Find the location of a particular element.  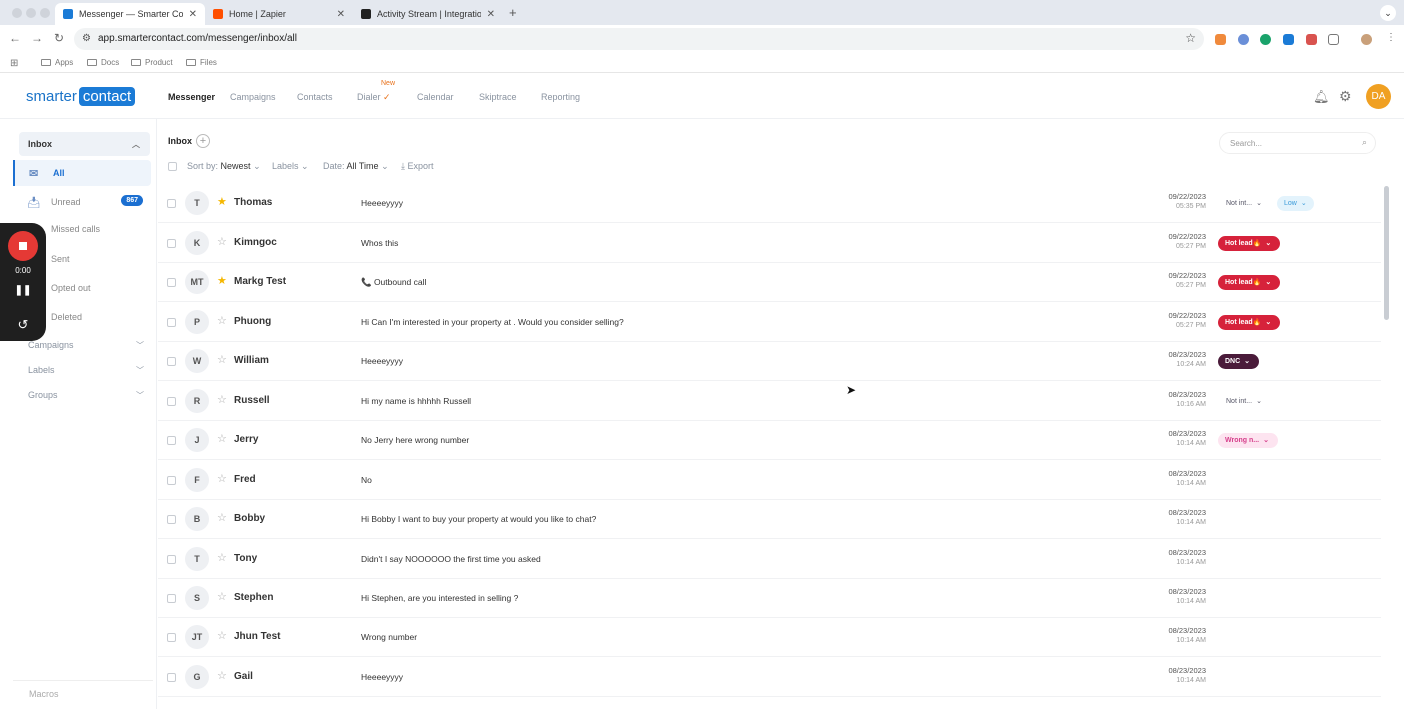

nav-calendar: Calendar is located at coordinates (435, 97).